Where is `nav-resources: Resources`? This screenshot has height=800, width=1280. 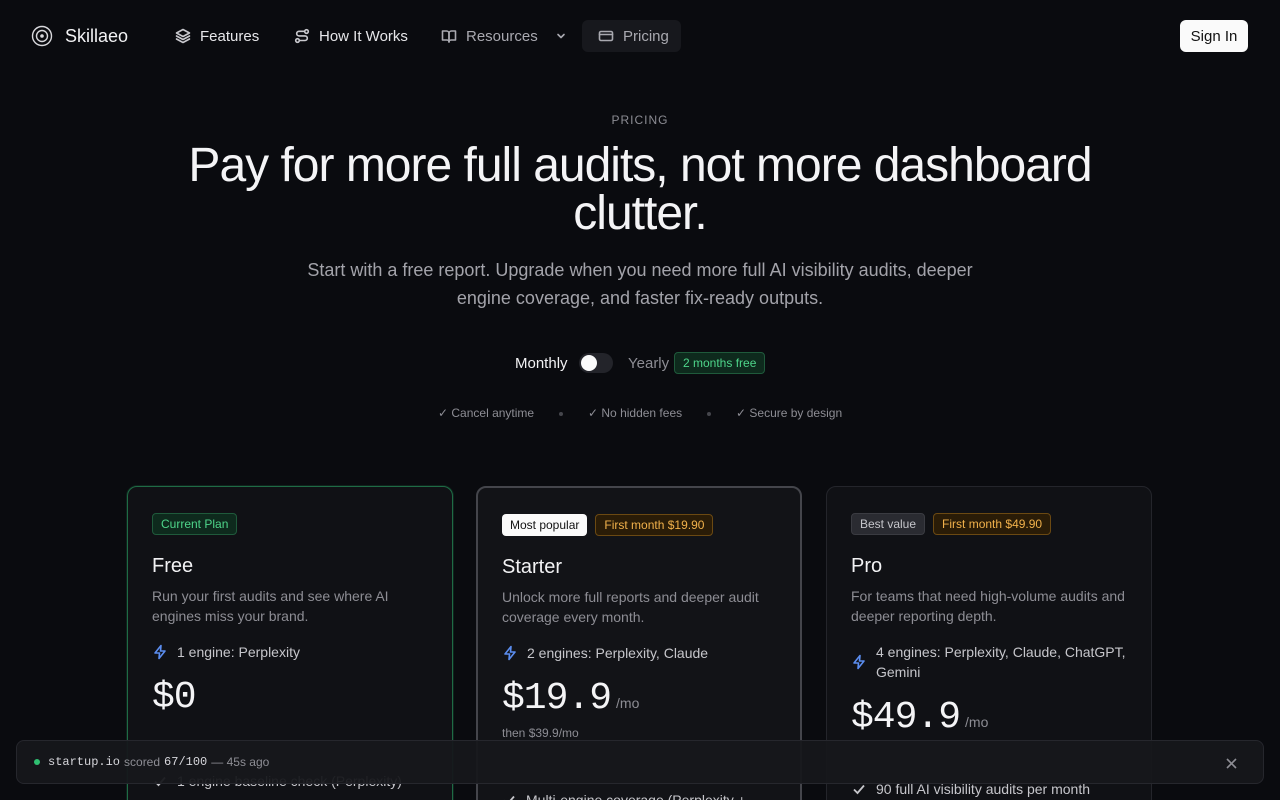
nav-resources: Resources is located at coordinates (504, 36).